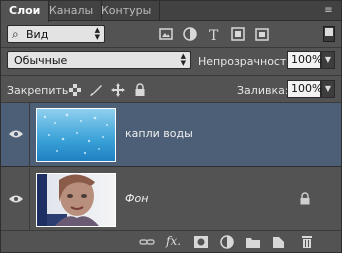 The height and width of the screenshot is (253, 342). What do you see at coordinates (328, 60) in the screenshot?
I see `opacity-dropdown-button: ▼` at bounding box center [328, 60].